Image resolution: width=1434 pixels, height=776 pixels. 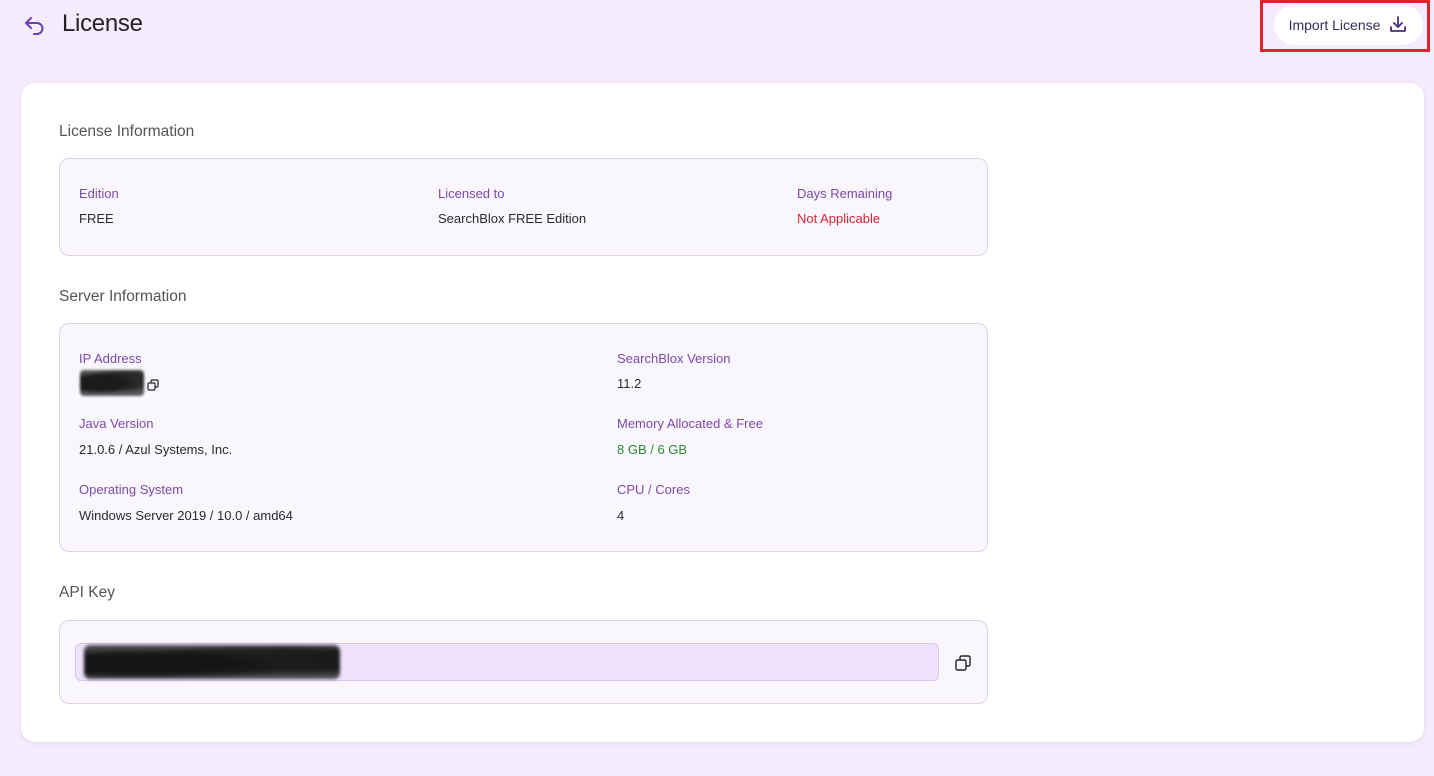 What do you see at coordinates (674, 358) in the screenshot?
I see `searchblox-version-label: SearchBlox Version` at bounding box center [674, 358].